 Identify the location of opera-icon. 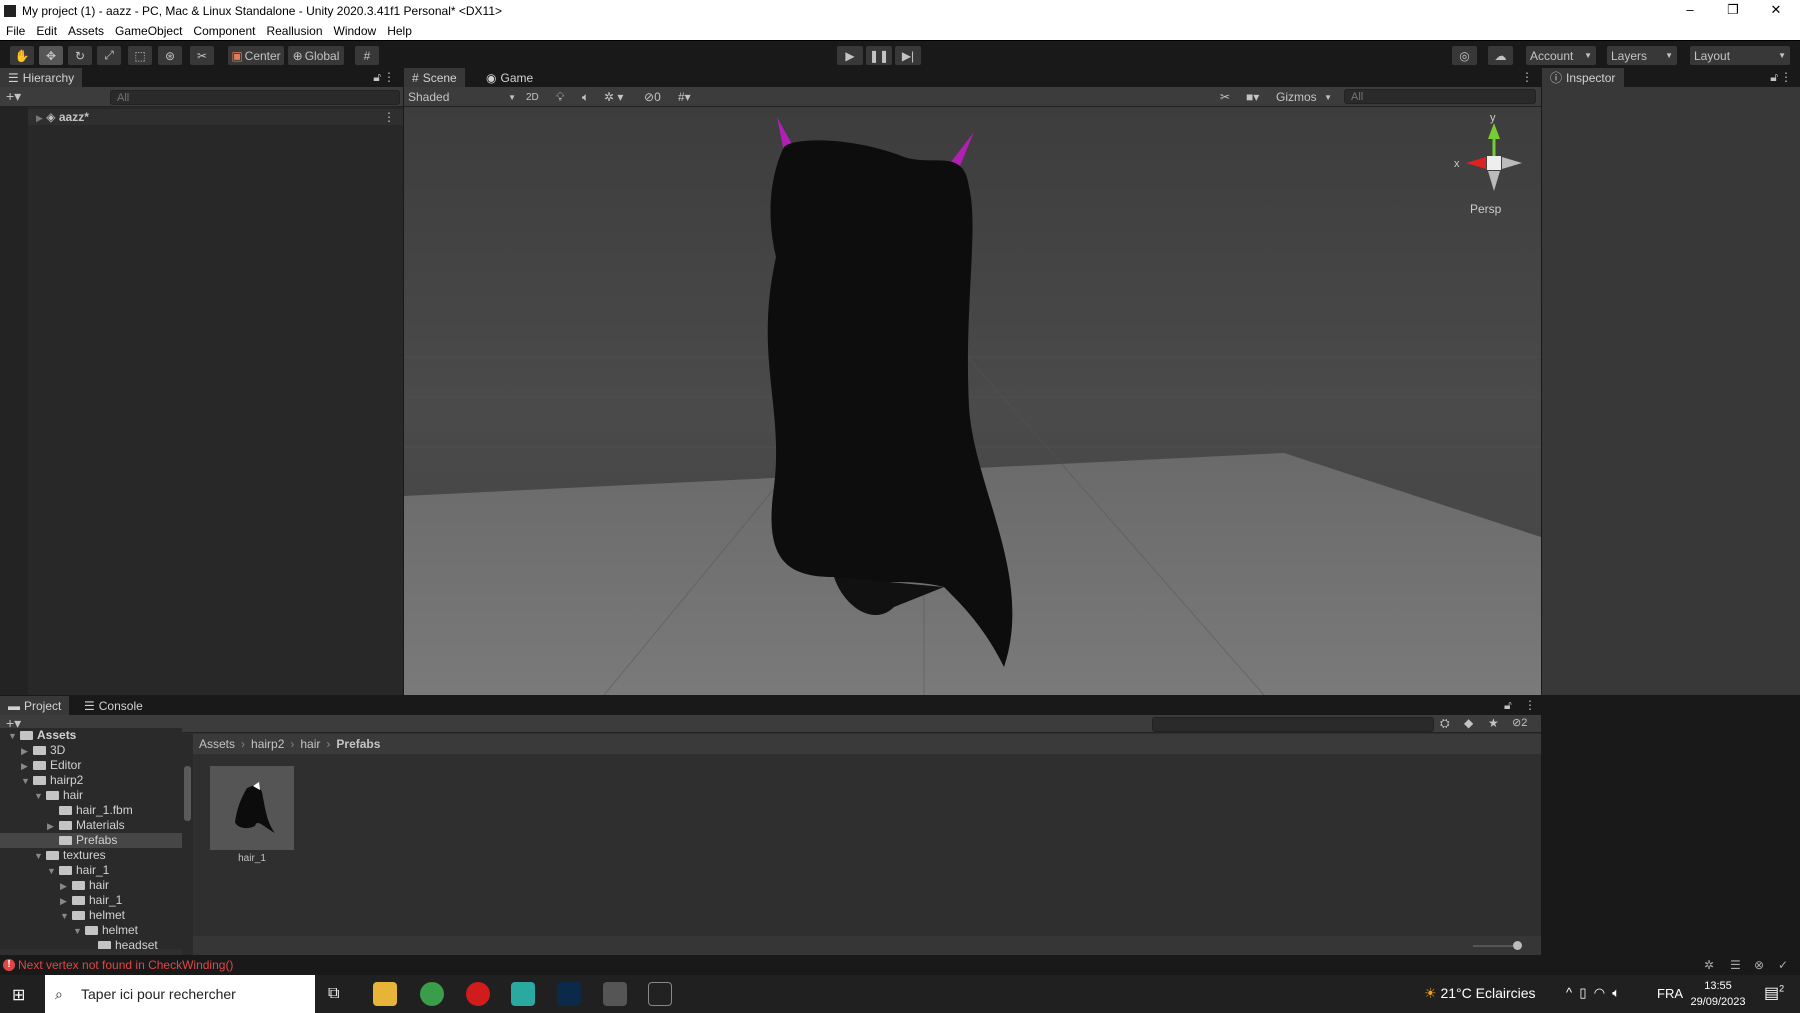
(478, 994).